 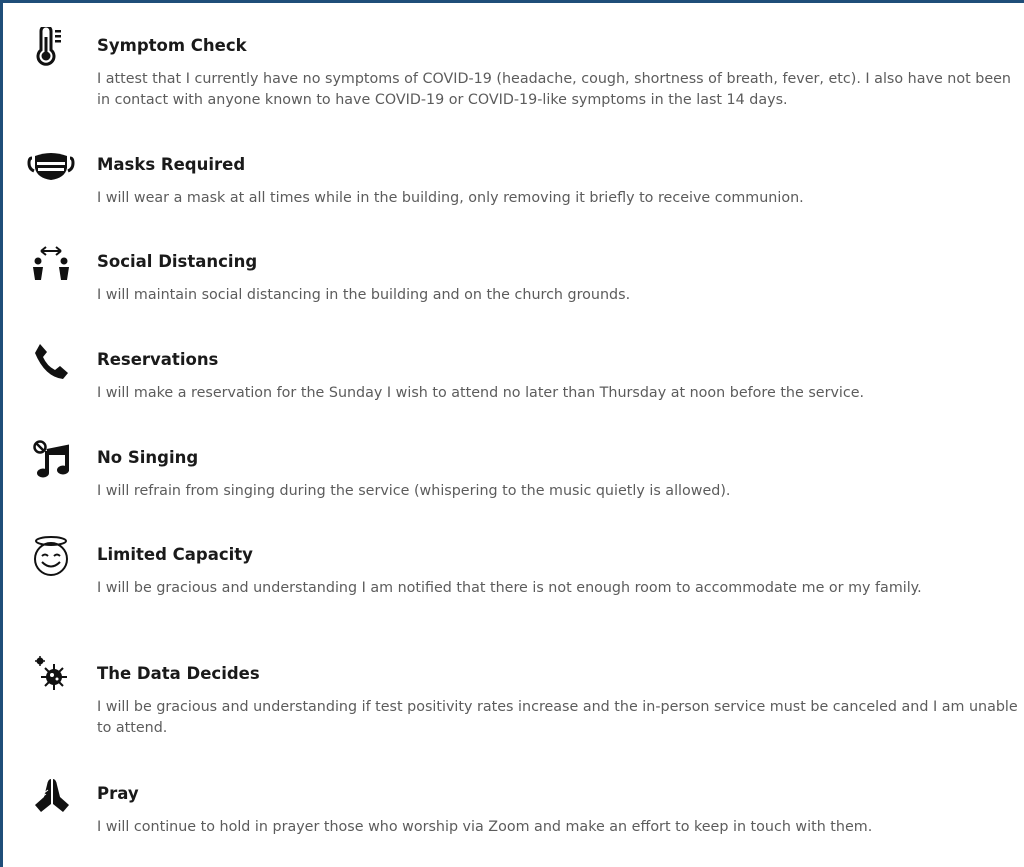 I want to click on phone-icon, so click(x=51, y=361).